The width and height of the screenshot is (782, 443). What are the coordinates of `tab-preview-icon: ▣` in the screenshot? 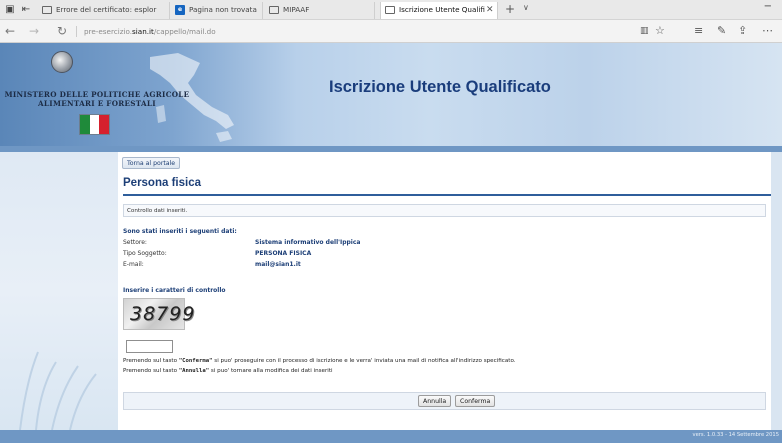 It's located at (10, 9).